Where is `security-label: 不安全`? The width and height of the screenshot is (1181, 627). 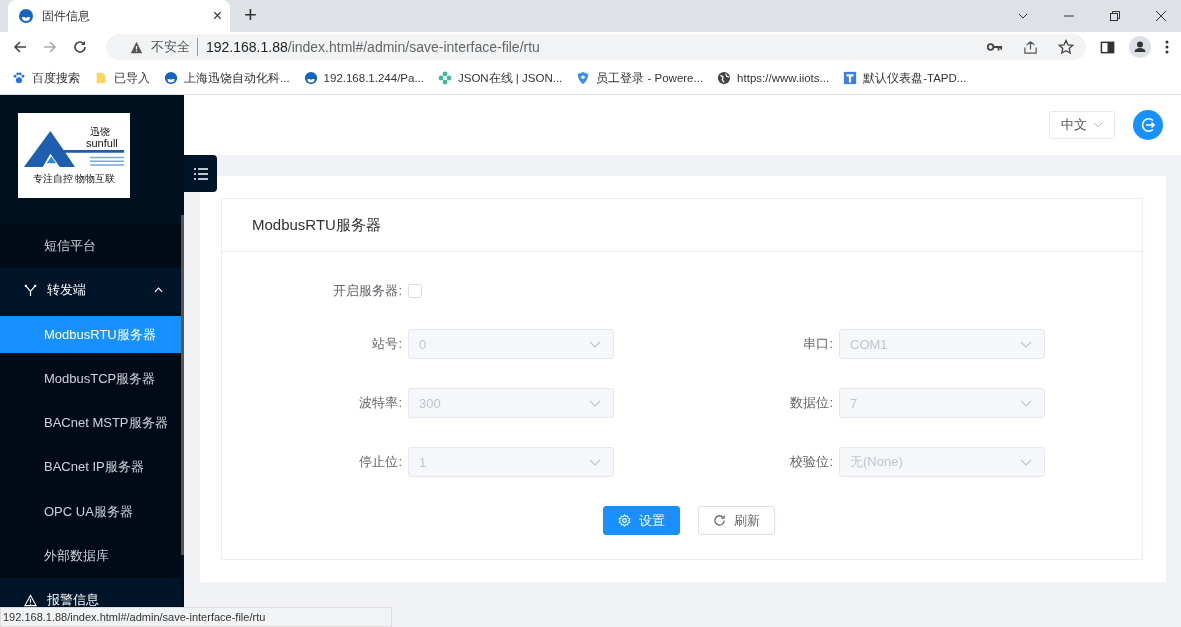 security-label: 不安全 is located at coordinates (174, 47).